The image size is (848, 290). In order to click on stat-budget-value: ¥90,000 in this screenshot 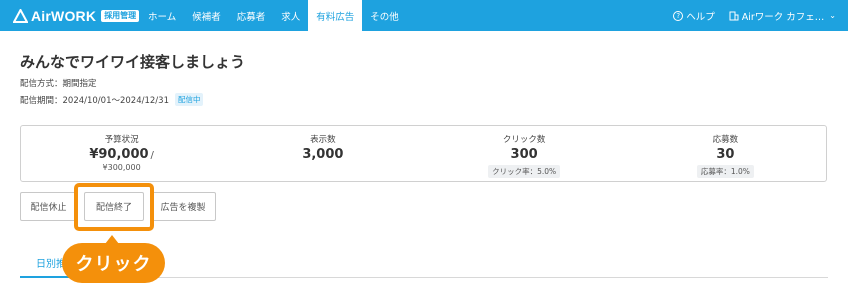, I will do `click(119, 154)`.